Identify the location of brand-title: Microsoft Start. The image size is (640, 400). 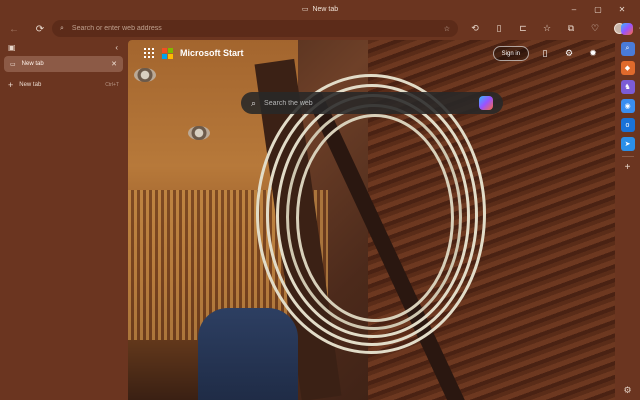
(212, 53).